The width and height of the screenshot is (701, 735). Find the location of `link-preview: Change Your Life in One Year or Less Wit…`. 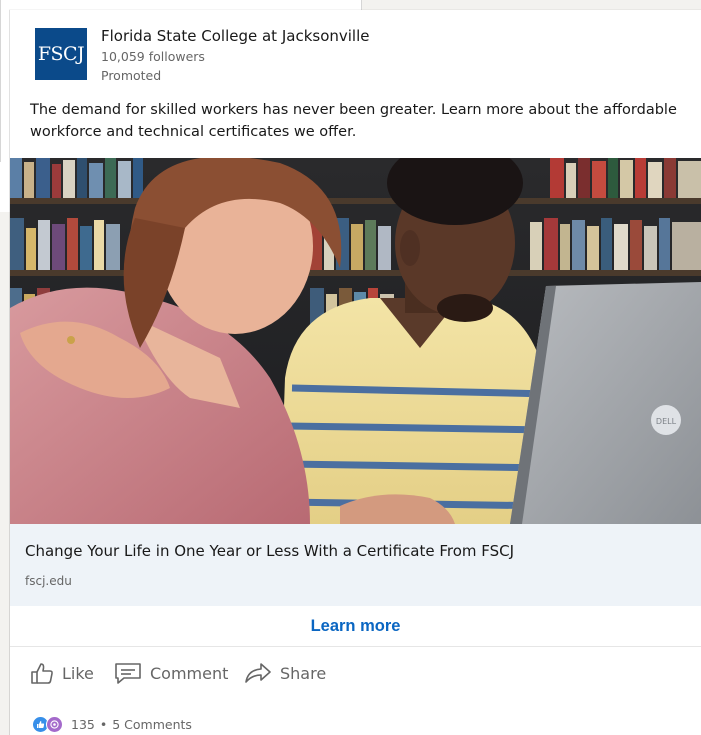

link-preview: Change Your Life in One Year or Less Wit… is located at coordinates (355, 565).